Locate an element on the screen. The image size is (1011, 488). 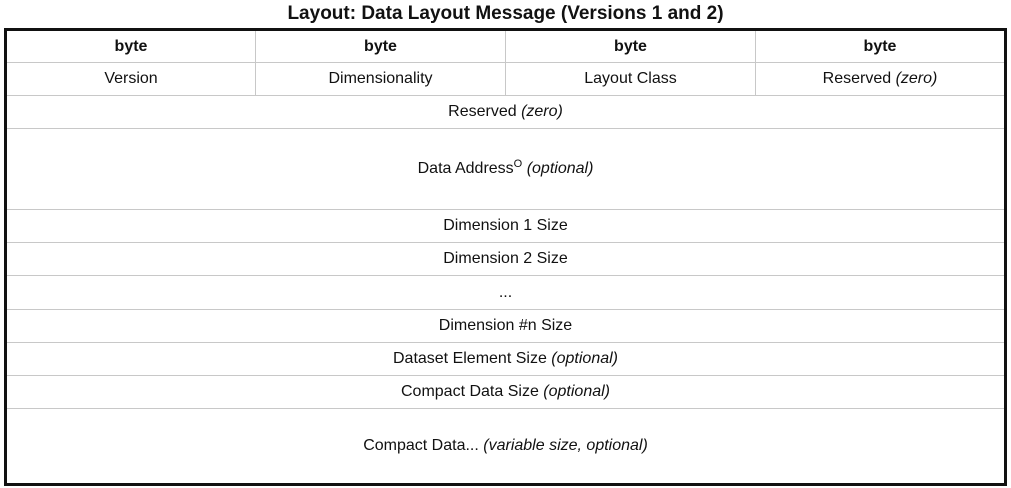
dataset-element-size-cell: Dataset Element Size (optional) is located at coordinates (505, 358).